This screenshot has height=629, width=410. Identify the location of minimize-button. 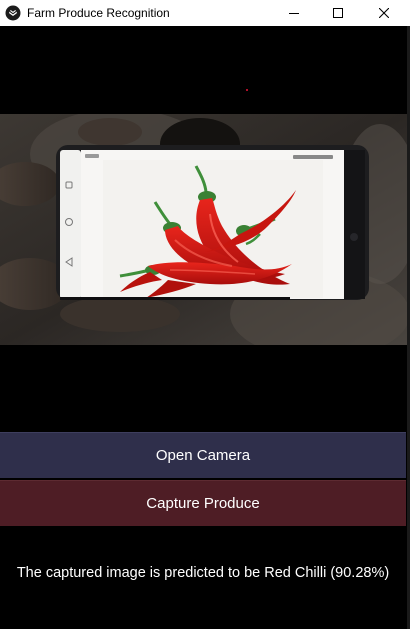
(294, 13).